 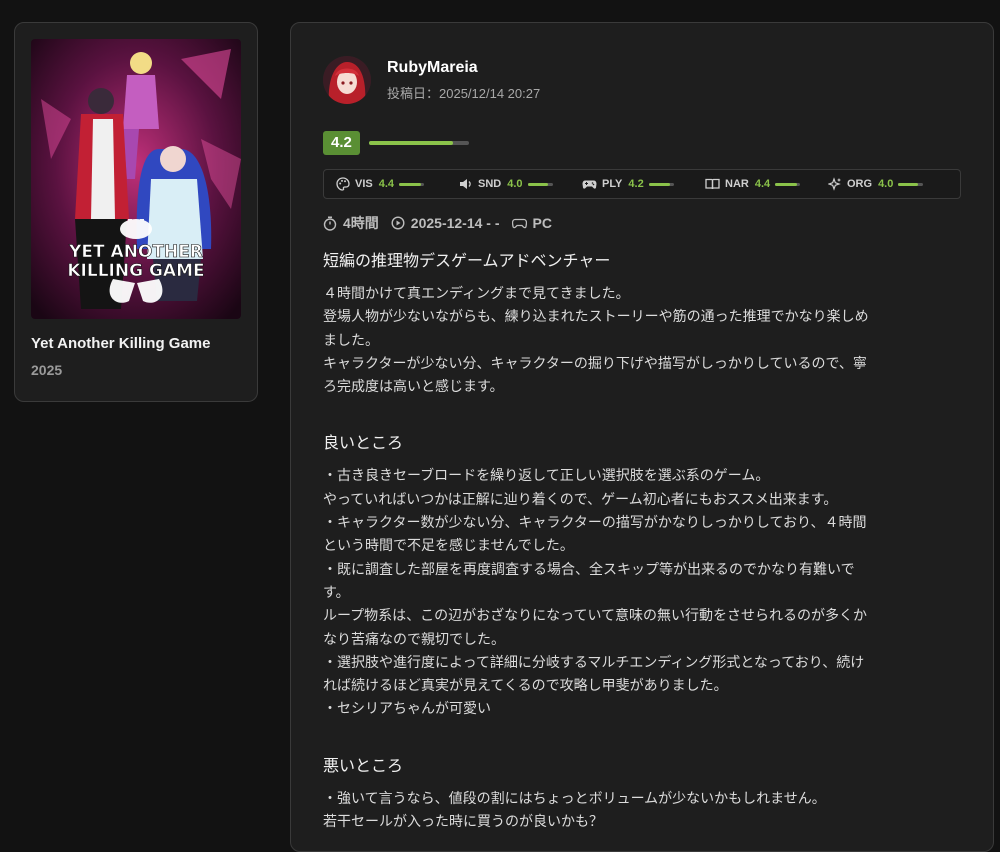 I want to click on stopwatch-icon, so click(x=330, y=223).